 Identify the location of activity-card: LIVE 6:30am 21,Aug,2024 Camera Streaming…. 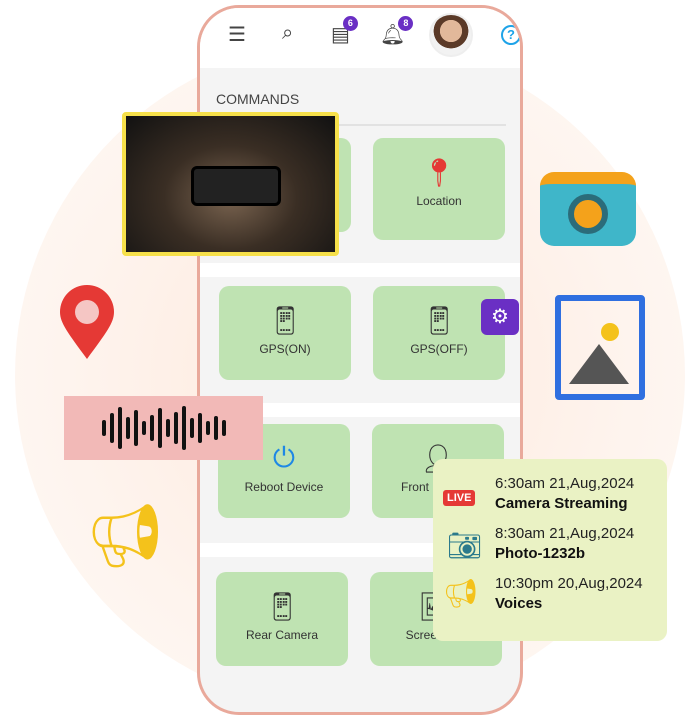
(550, 550).